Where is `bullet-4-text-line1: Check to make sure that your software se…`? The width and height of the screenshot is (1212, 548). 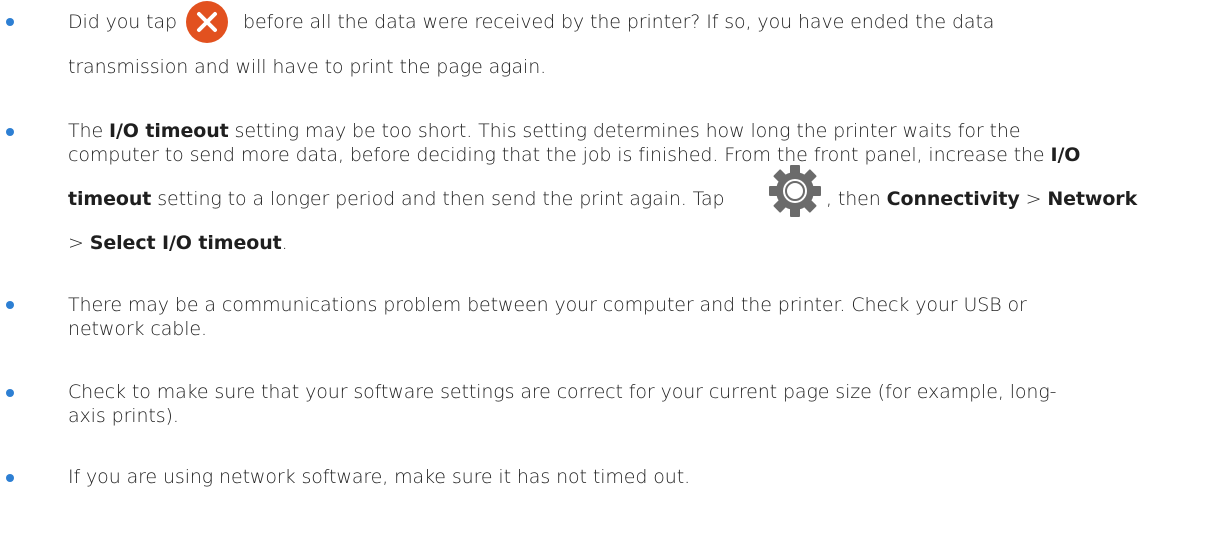
bullet-4-text-line1: Check to make sure that your software se… is located at coordinates (562, 392).